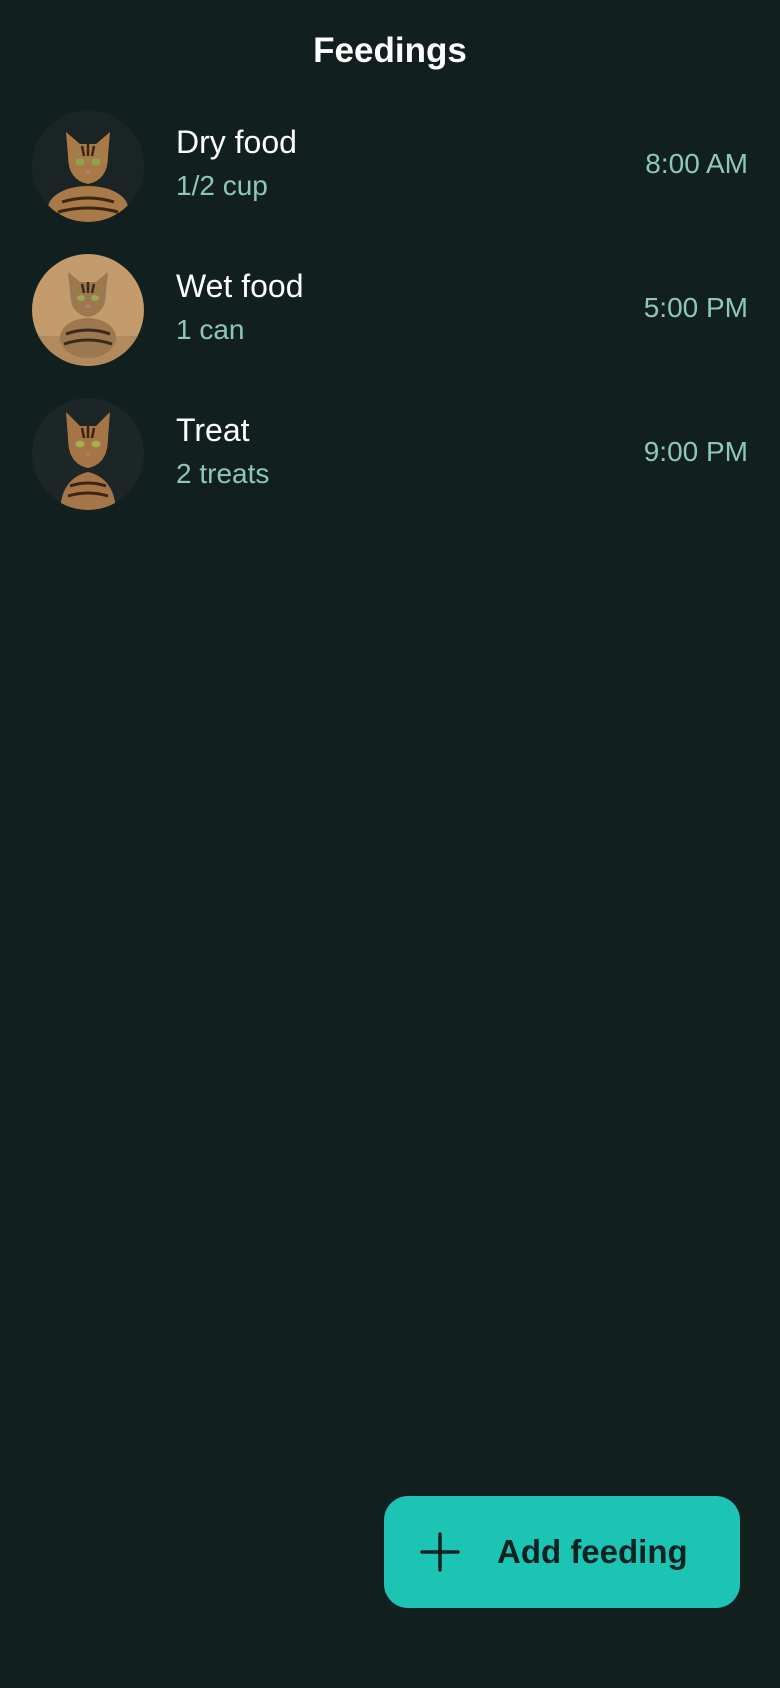 Image resolution: width=780 pixels, height=1688 pixels. What do you see at coordinates (240, 286) in the screenshot?
I see `feeding-title: Wet food` at bounding box center [240, 286].